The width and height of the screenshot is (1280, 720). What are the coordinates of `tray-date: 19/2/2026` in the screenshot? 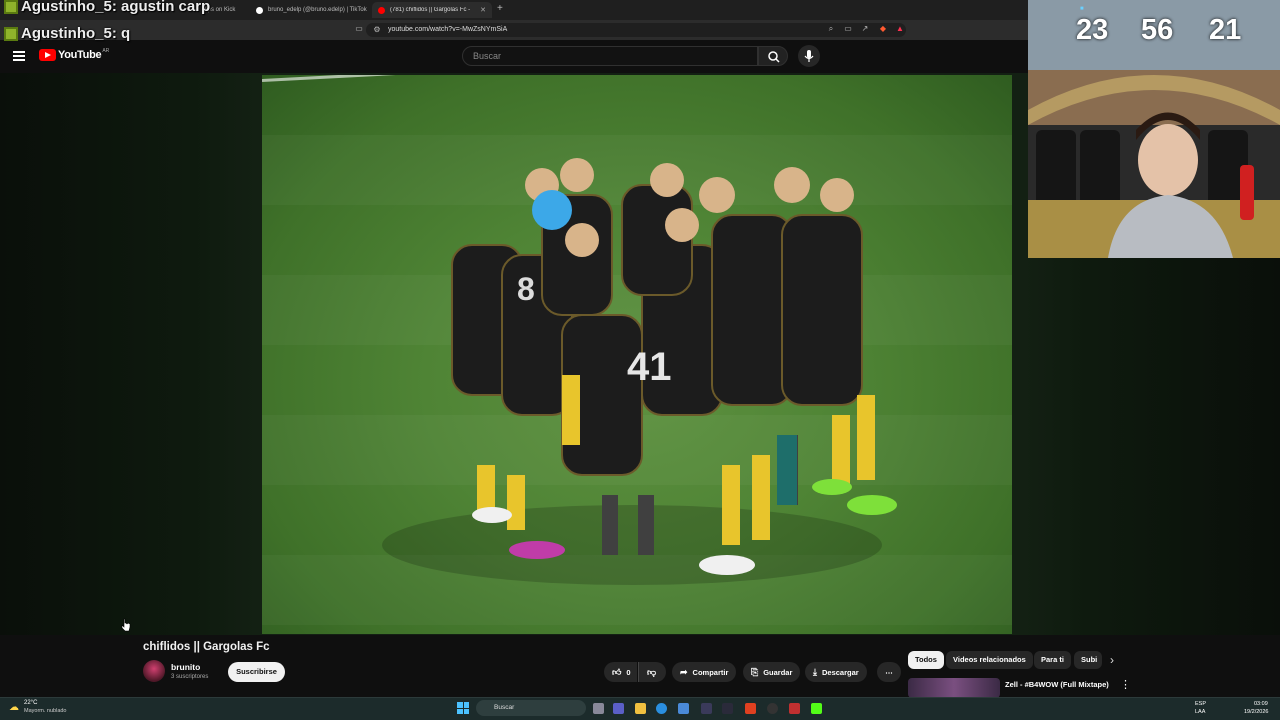 It's located at (1256, 712).